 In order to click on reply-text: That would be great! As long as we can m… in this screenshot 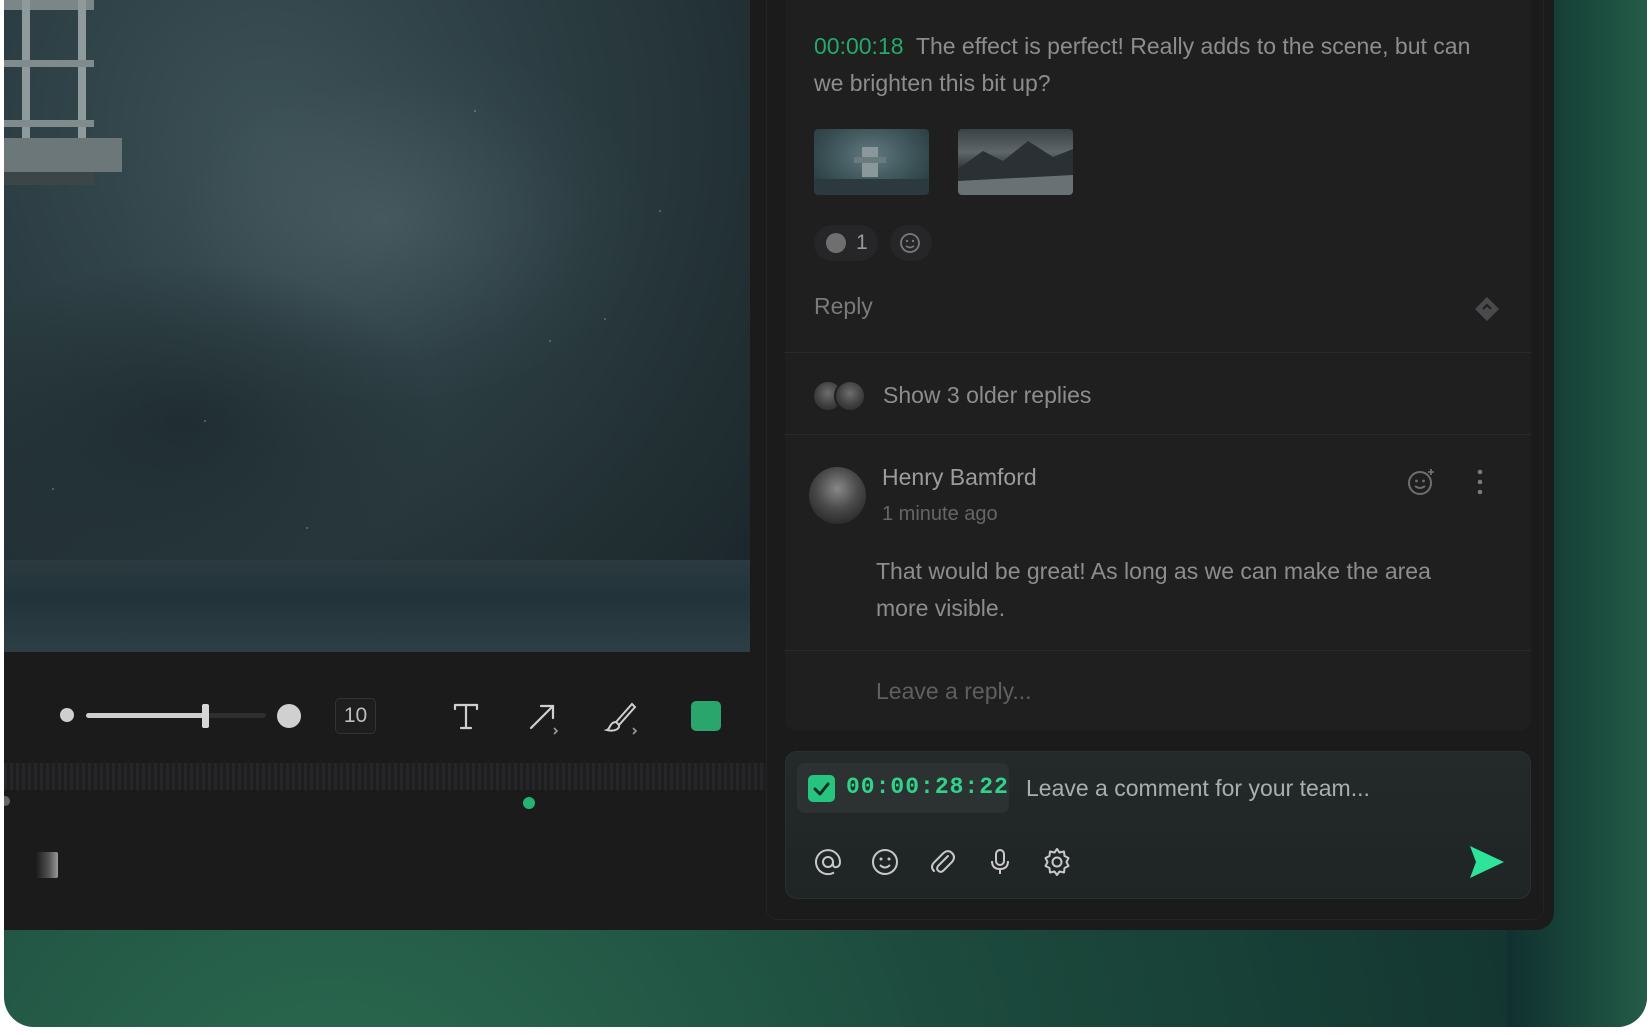, I will do `click(1153, 589)`.